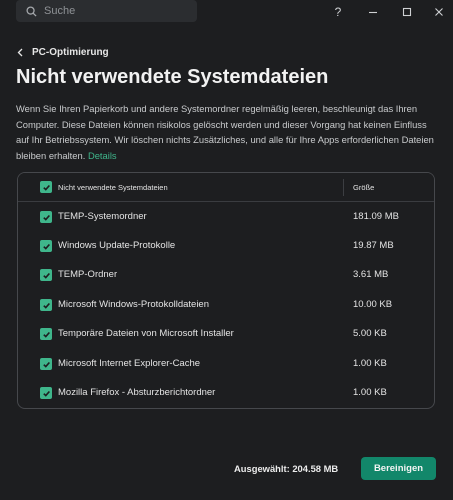 Image resolution: width=453 pixels, height=500 pixels. Describe the element at coordinates (226, 13) in the screenshot. I see `title-bar: Suche ?` at that location.